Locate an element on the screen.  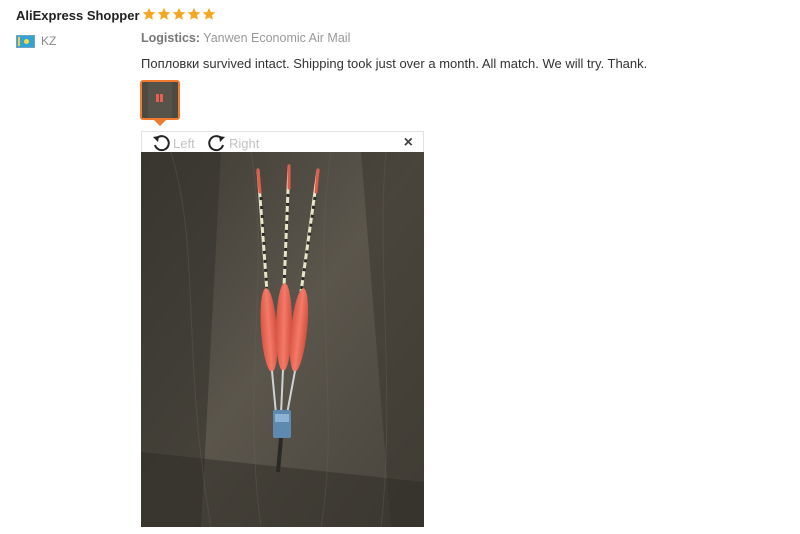
thumbnail-pointer is located at coordinates (160, 123).